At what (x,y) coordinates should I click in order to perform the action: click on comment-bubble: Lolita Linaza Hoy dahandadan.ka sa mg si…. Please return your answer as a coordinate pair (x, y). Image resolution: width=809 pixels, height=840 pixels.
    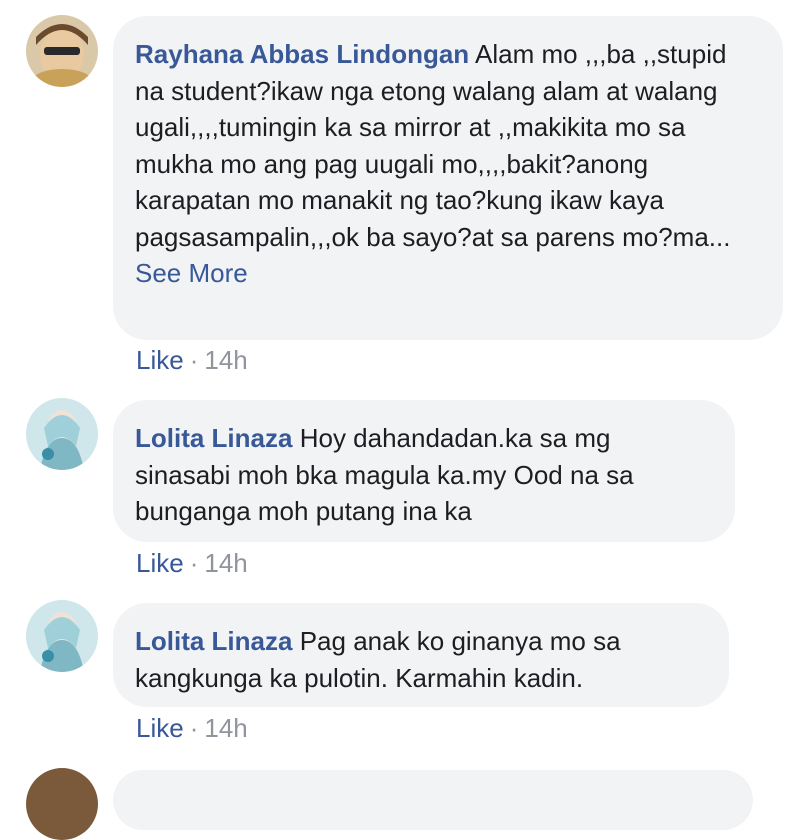
    Looking at the image, I should click on (424, 471).